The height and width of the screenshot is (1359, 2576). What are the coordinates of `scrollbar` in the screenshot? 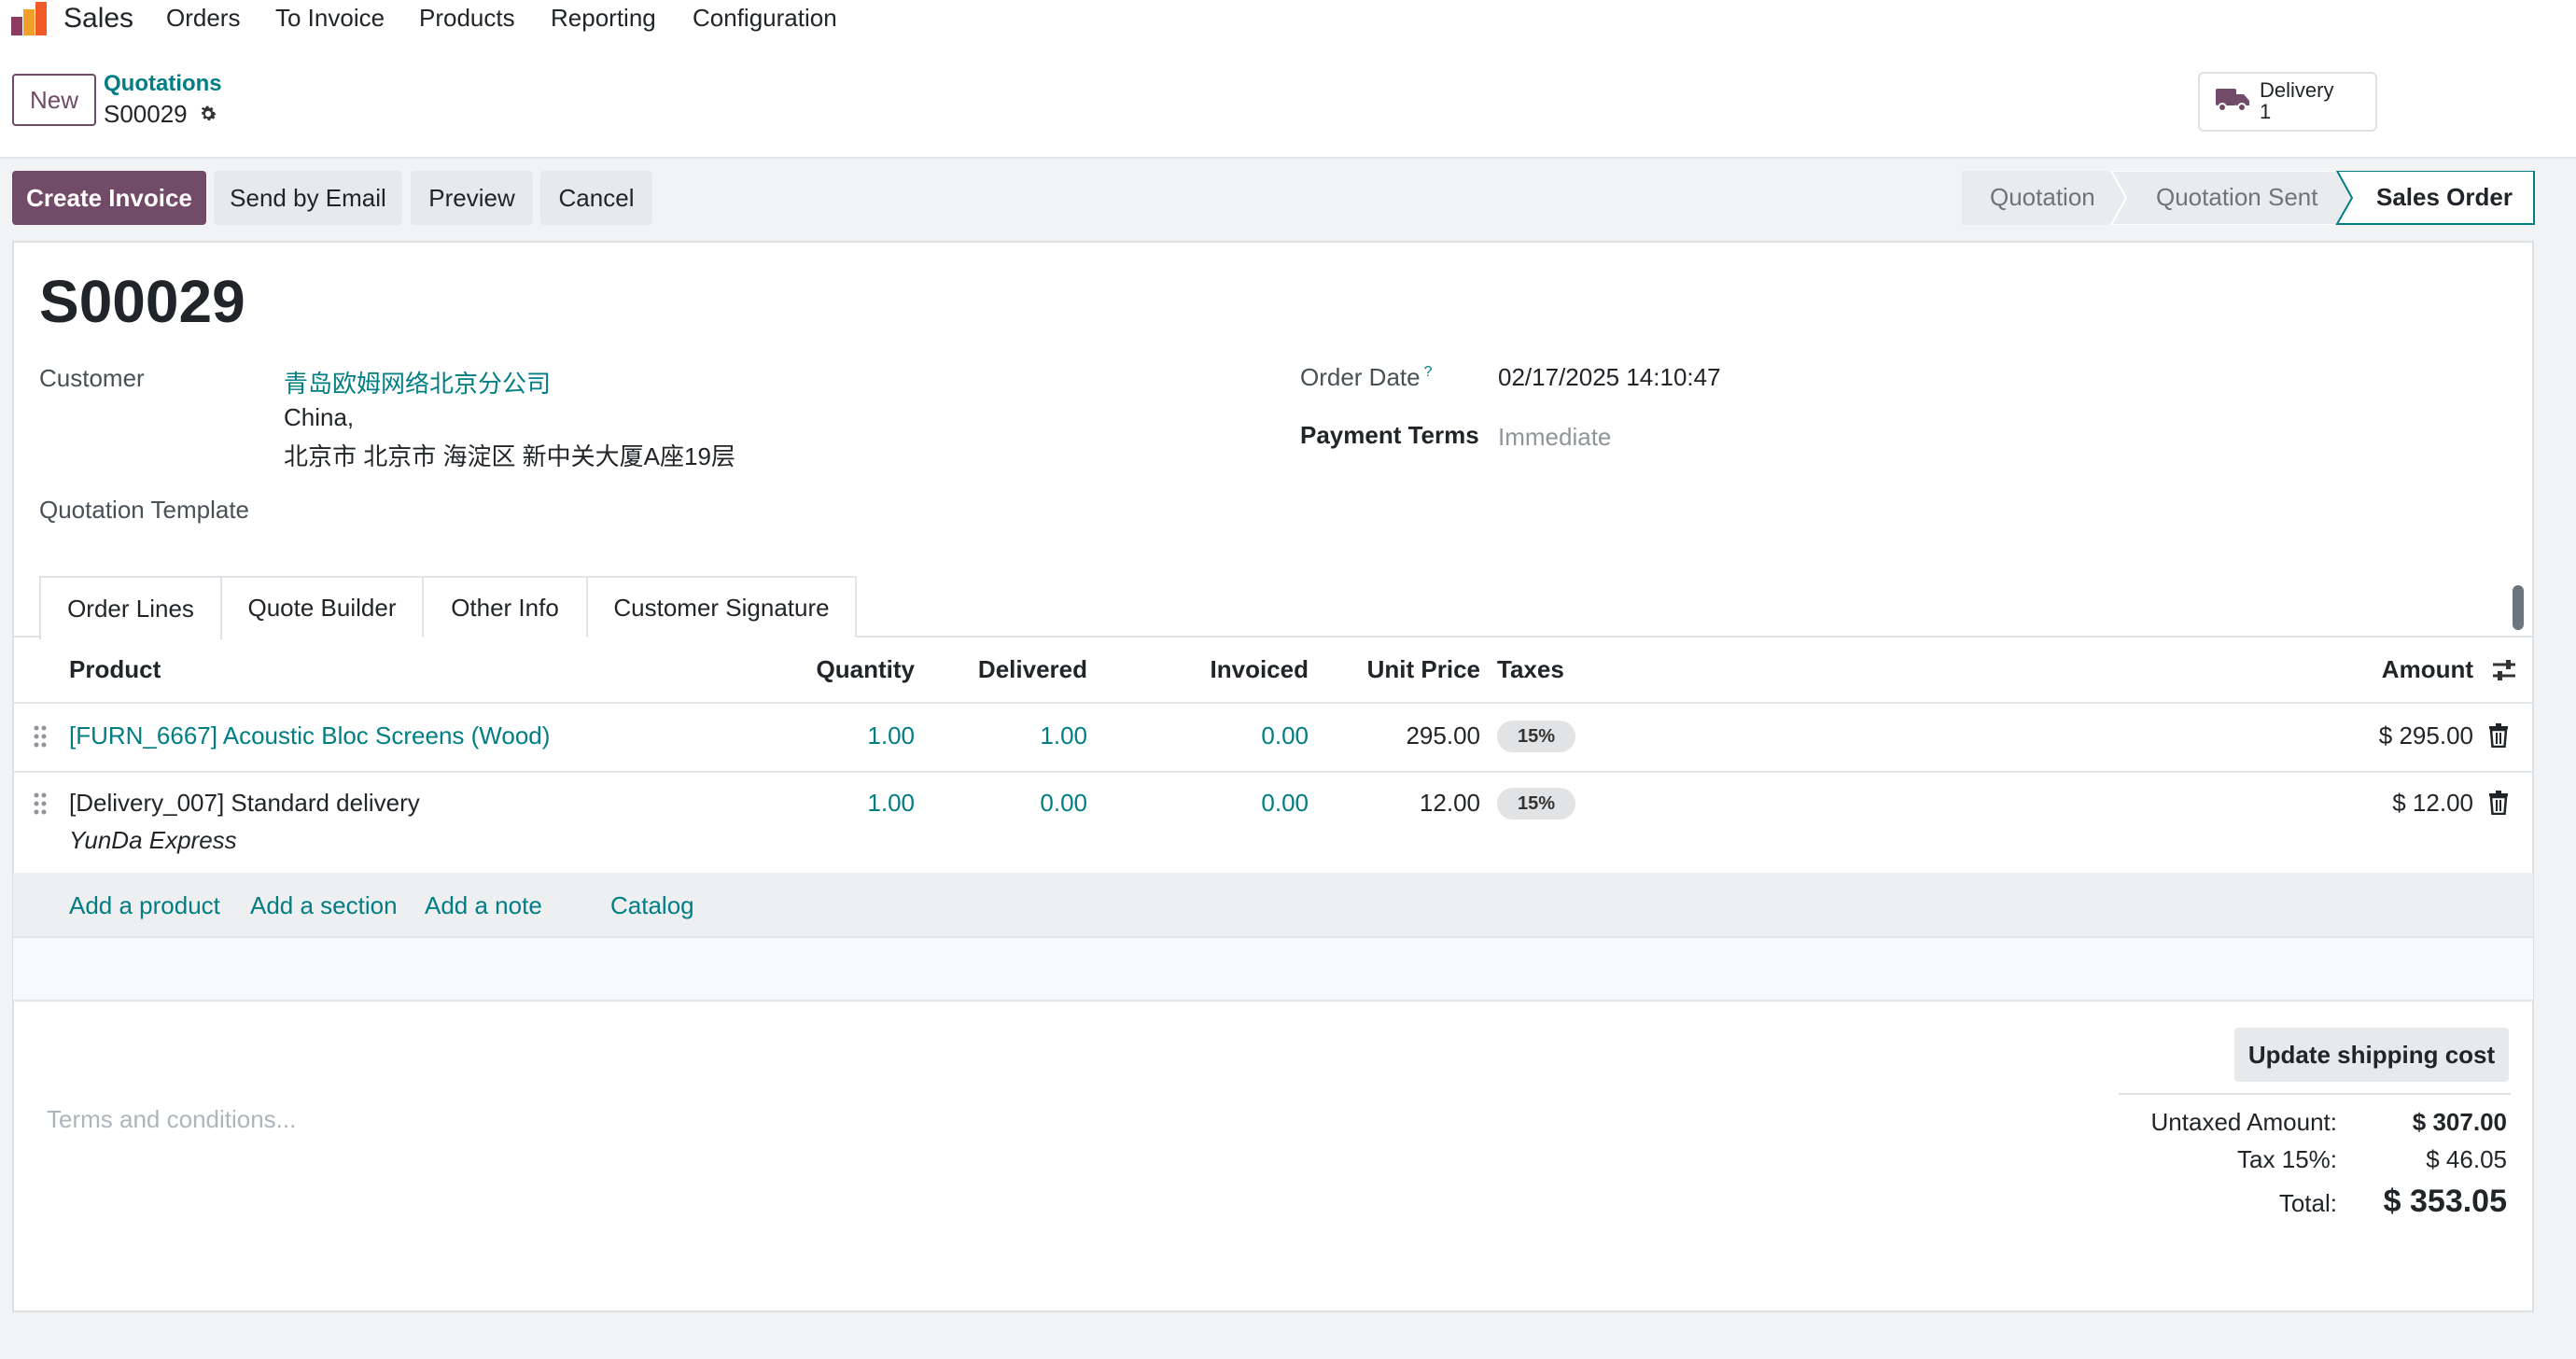 It's located at (2518, 607).